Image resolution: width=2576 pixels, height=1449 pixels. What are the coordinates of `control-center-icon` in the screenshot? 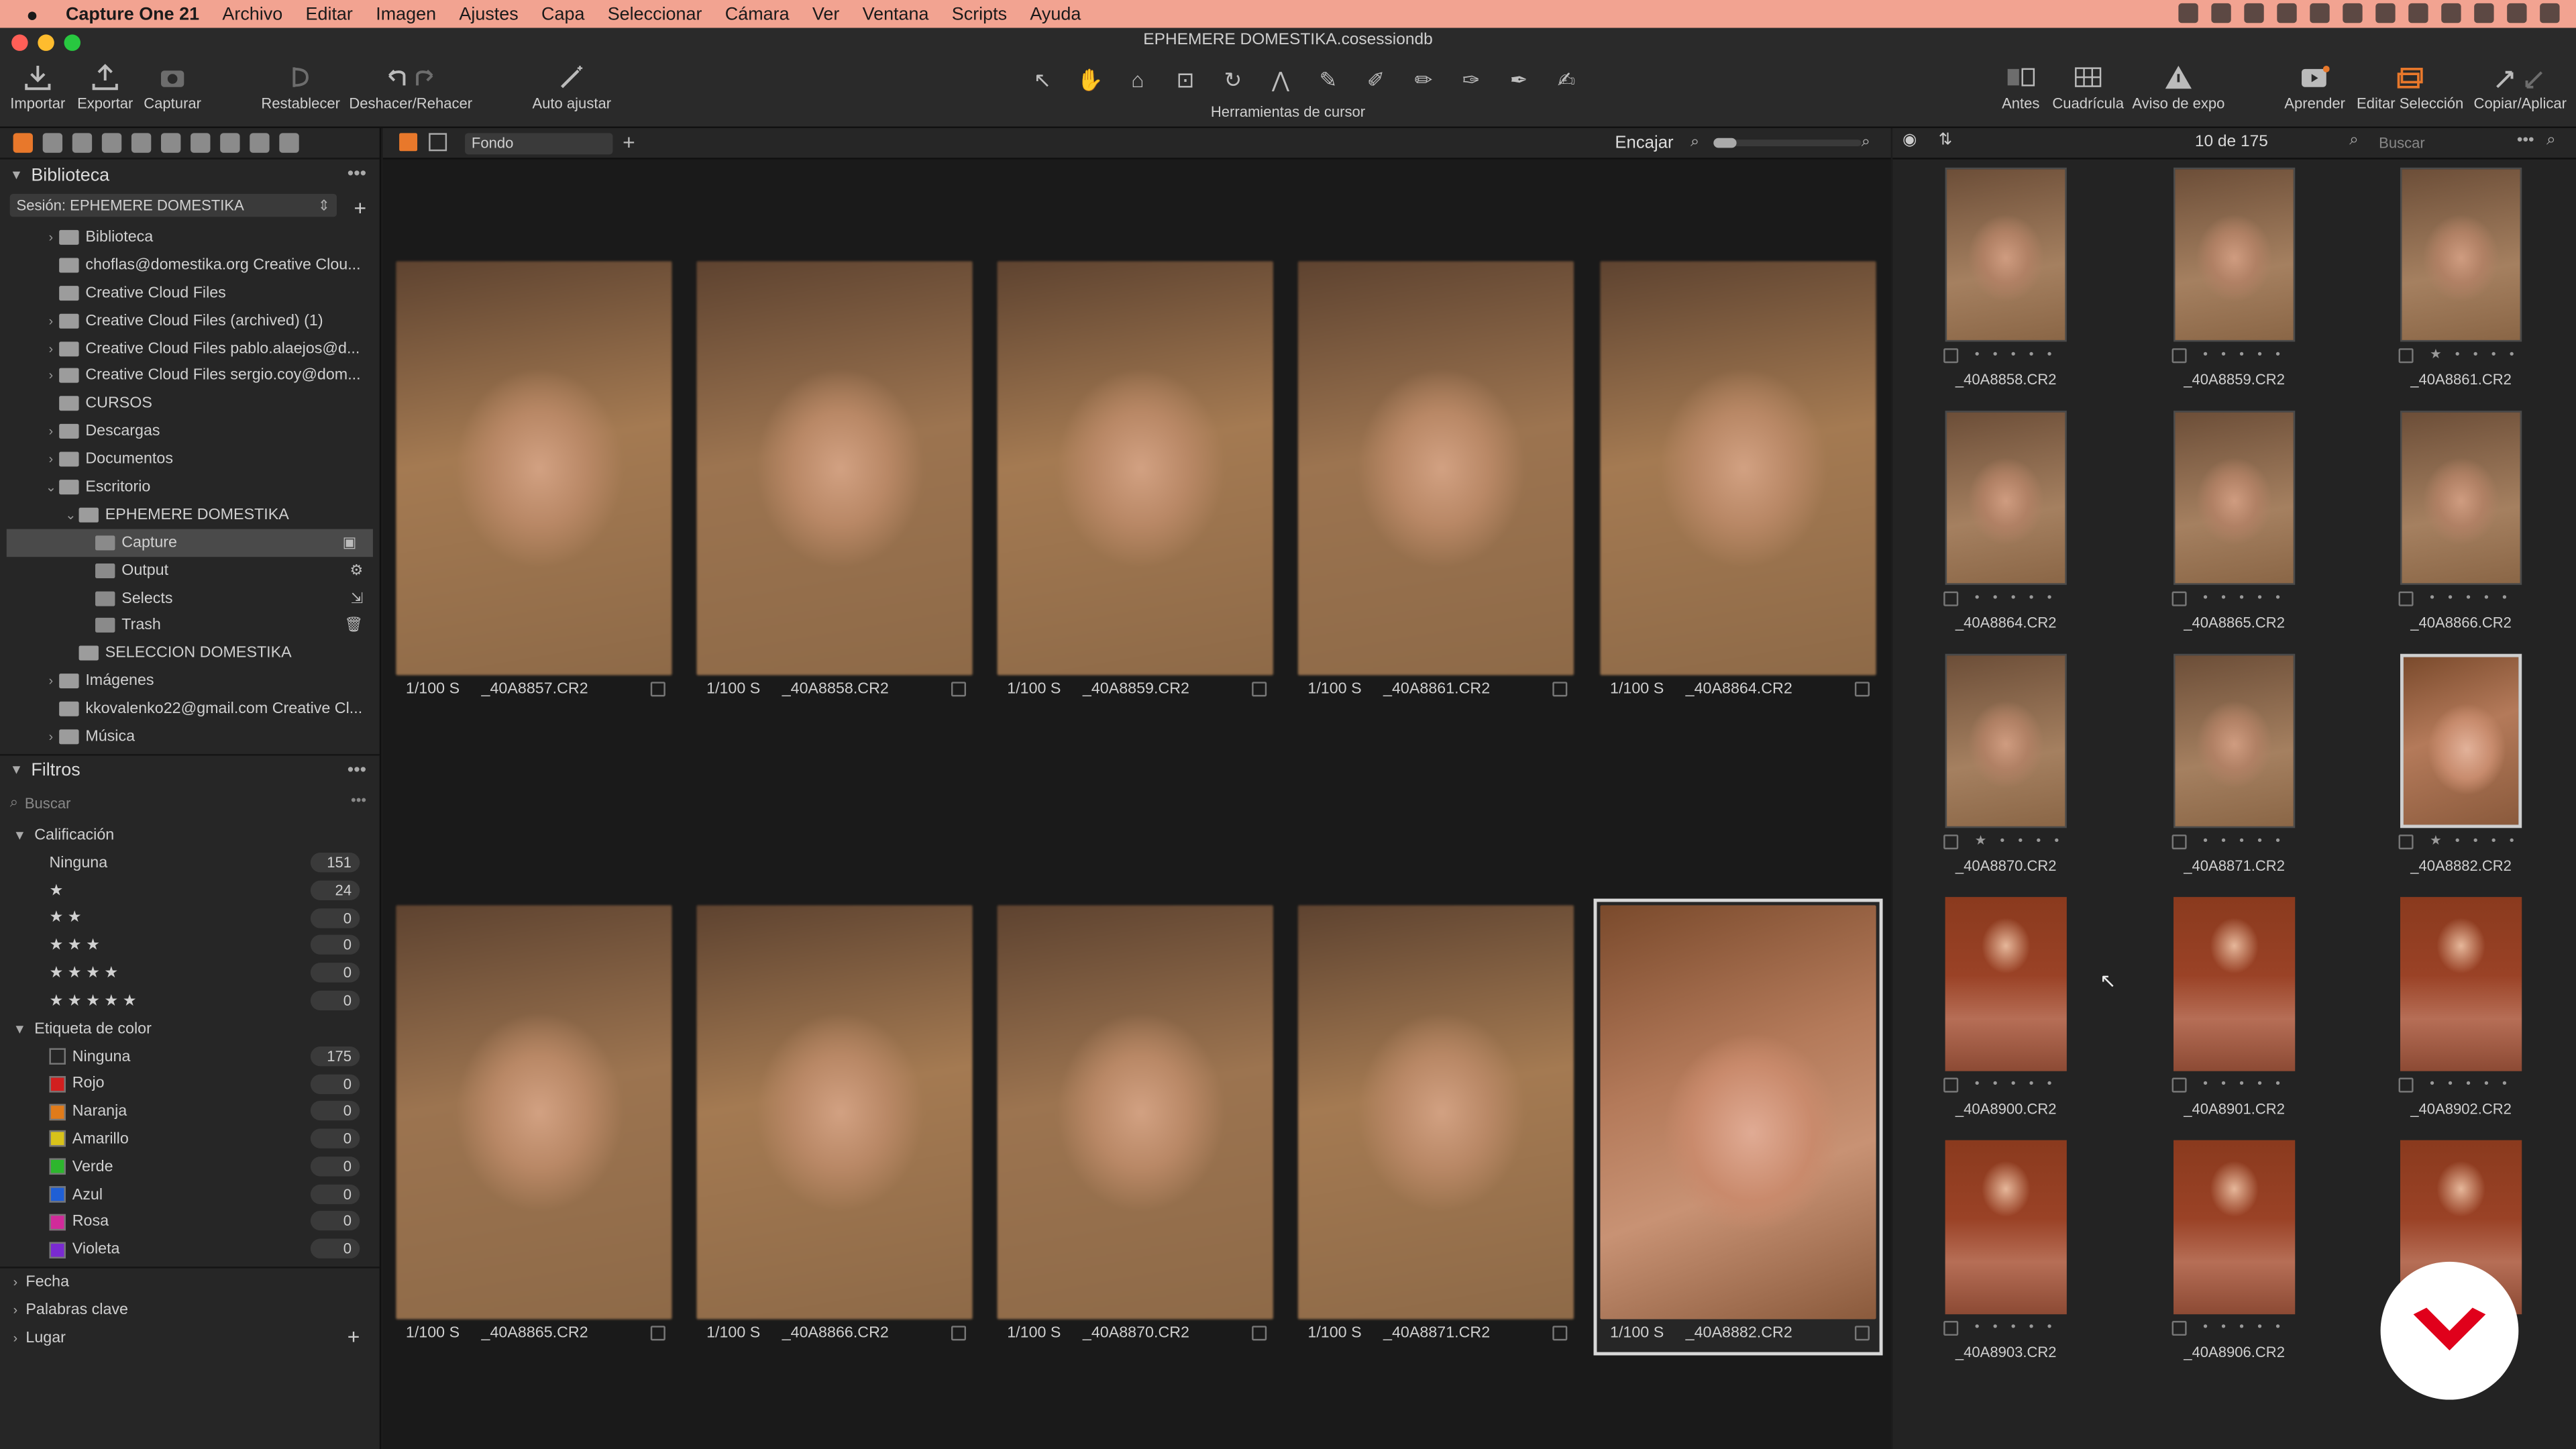 It's located at (2550, 13).